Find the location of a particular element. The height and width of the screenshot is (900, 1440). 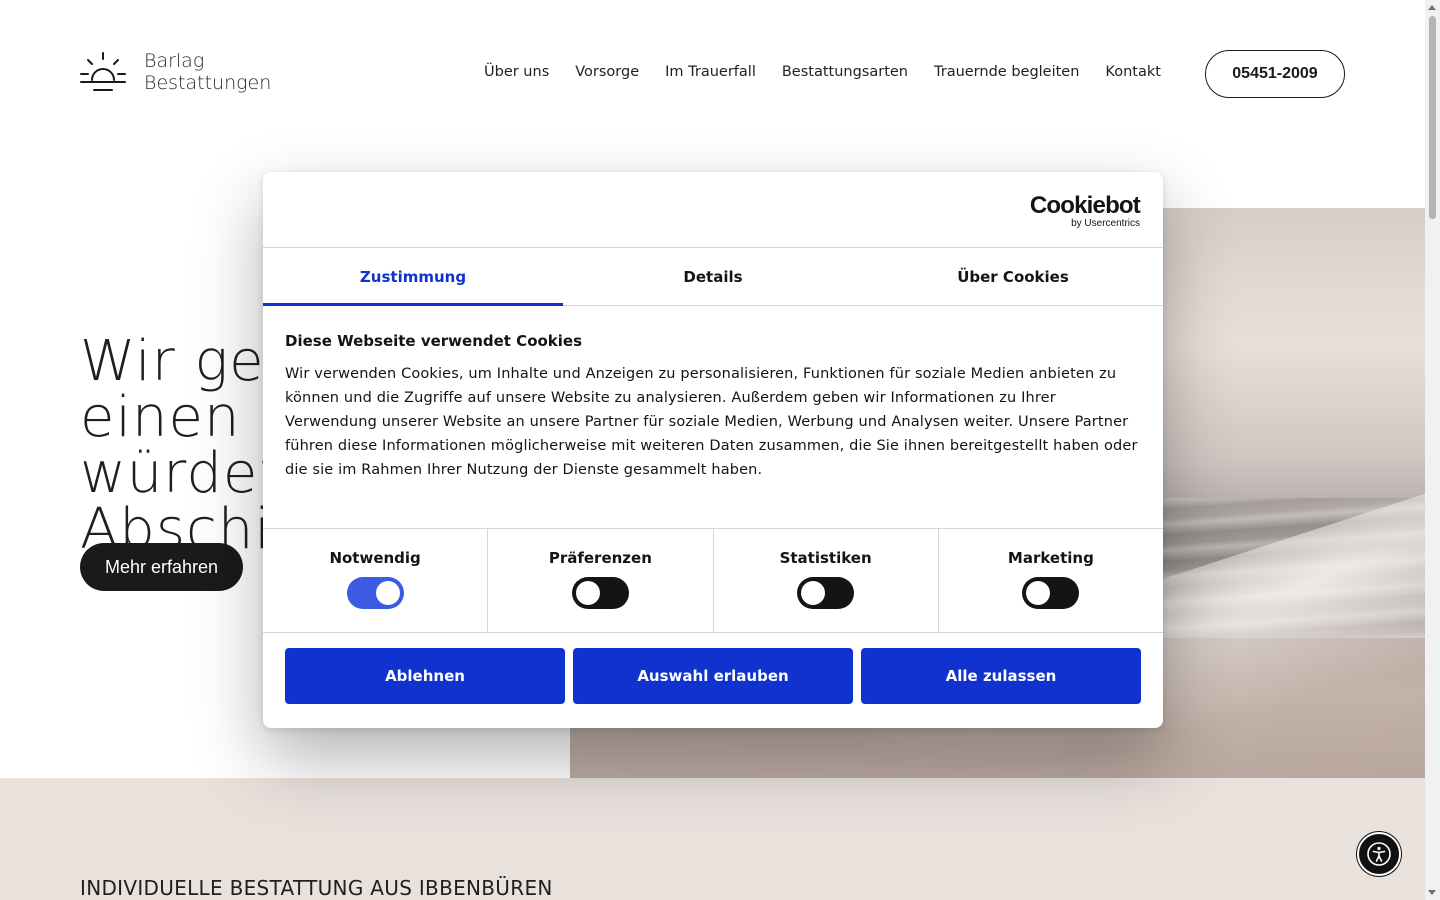

statistiken-switch is located at coordinates (826, 593).